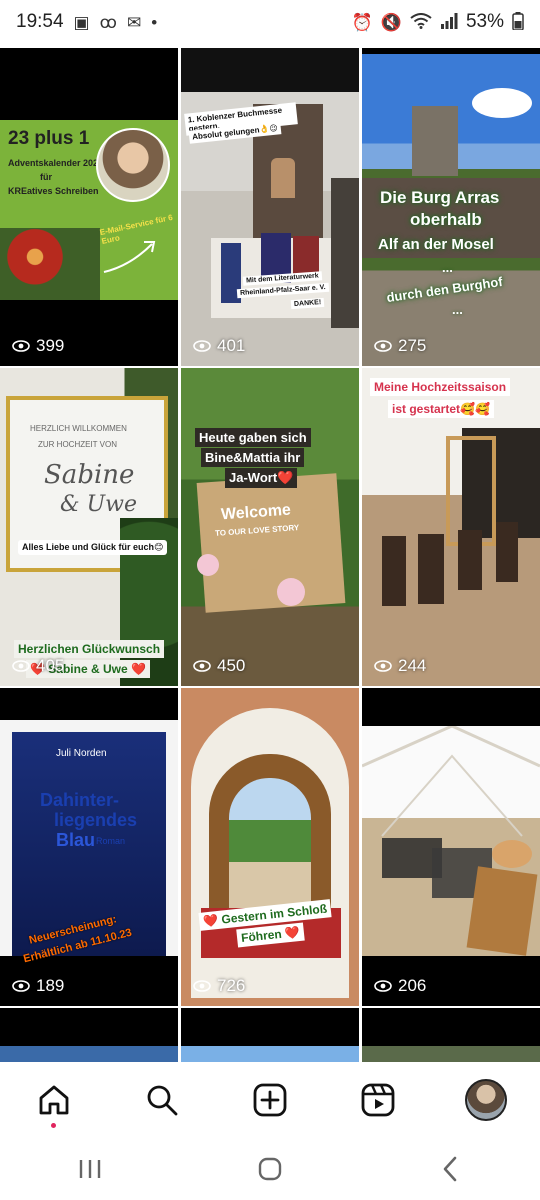 The height and width of the screenshot is (1200, 540). What do you see at coordinates (53, 191) in the screenshot?
I see `advent-sub3: KREatives Schreiben` at bounding box center [53, 191].